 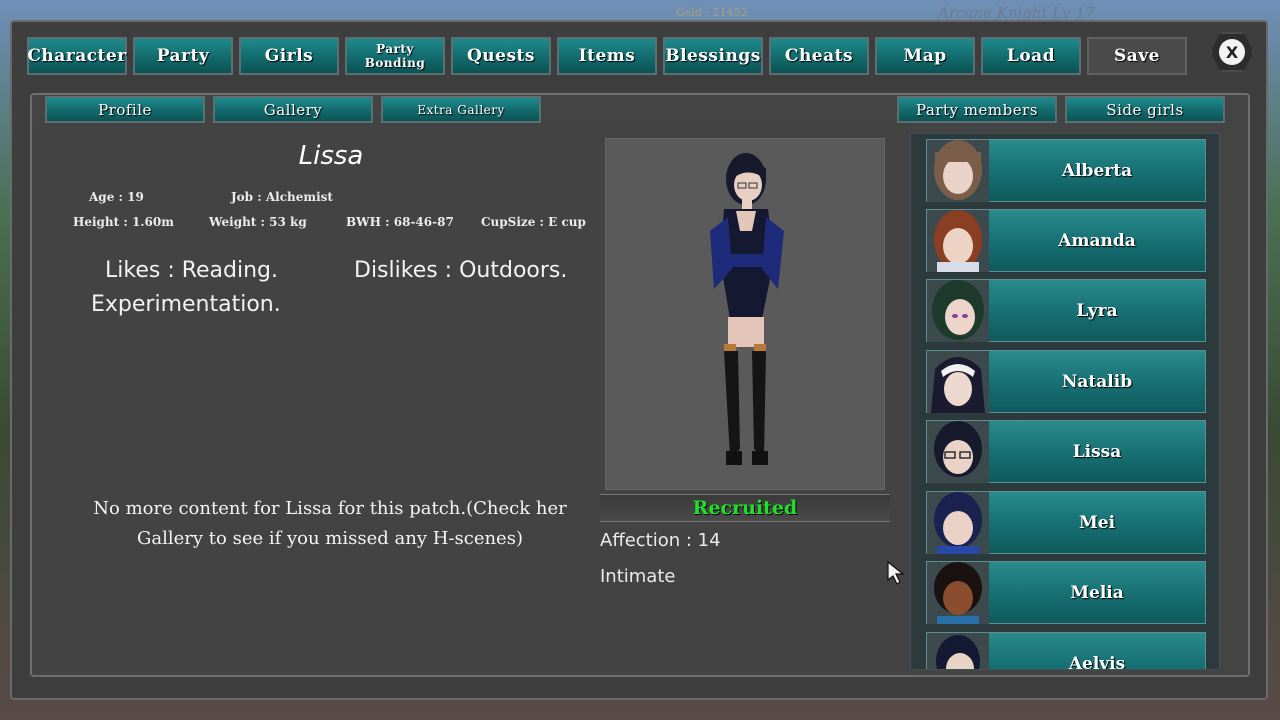 What do you see at coordinates (1097, 240) in the screenshot?
I see `girl-name: Amanda` at bounding box center [1097, 240].